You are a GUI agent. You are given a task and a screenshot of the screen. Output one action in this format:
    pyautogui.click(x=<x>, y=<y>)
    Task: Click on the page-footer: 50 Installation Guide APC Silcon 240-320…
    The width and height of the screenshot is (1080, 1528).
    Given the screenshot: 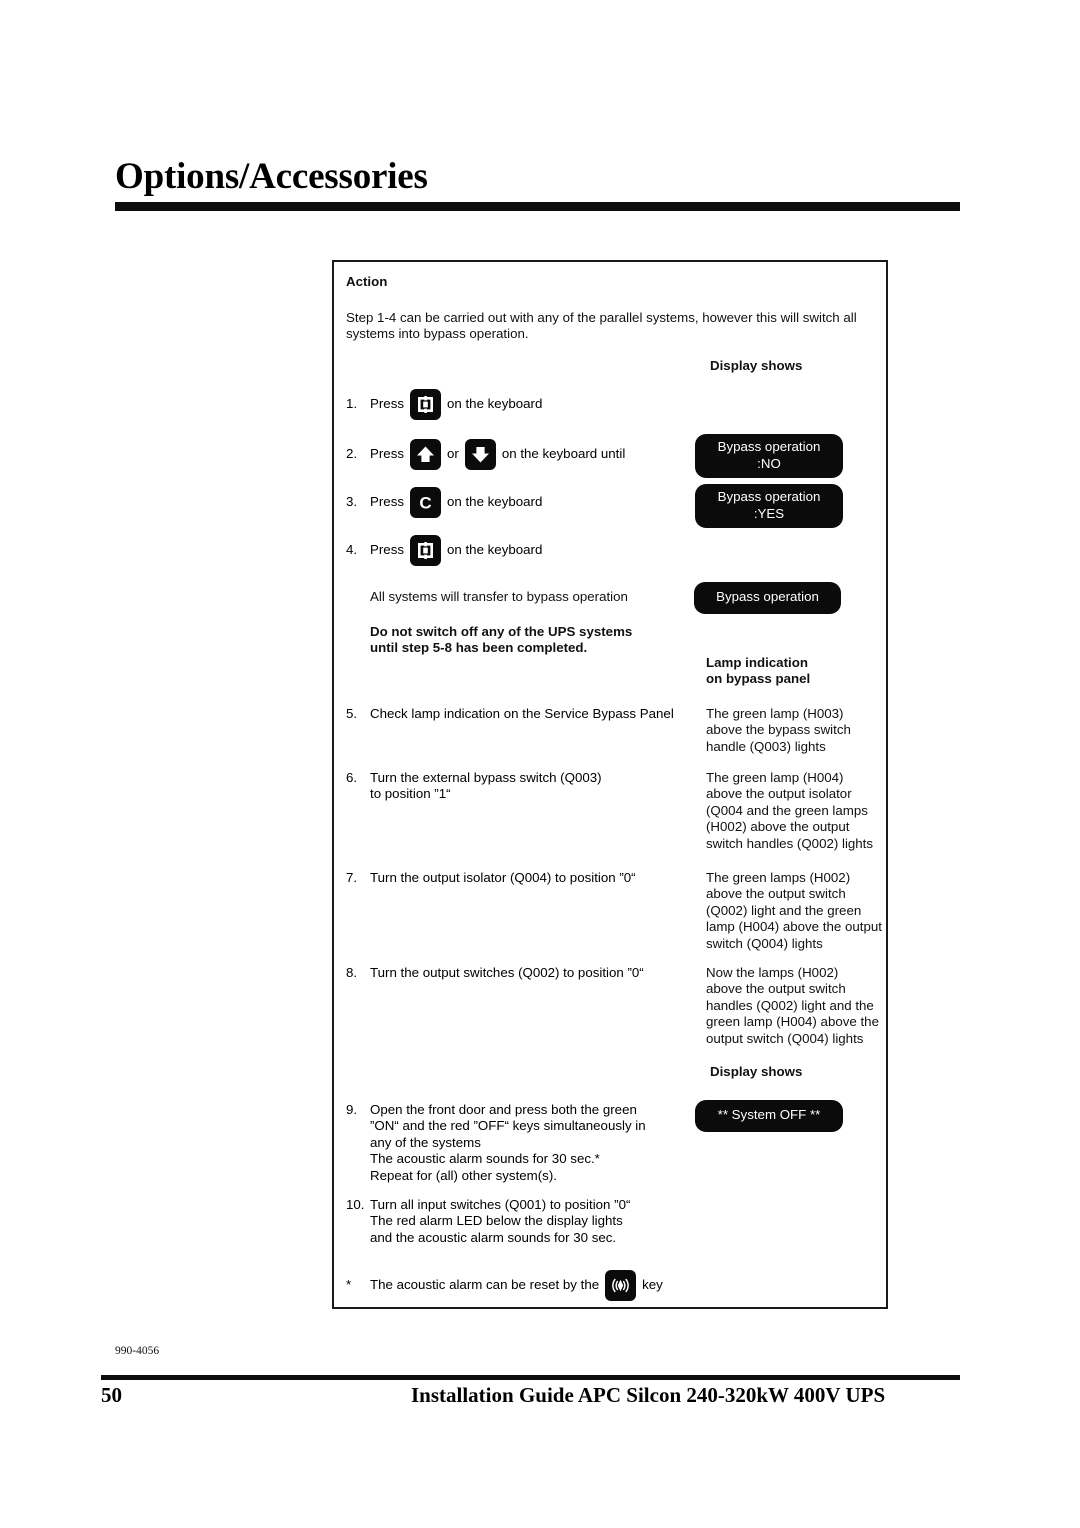 What is the action you would take?
    pyautogui.click(x=530, y=1395)
    